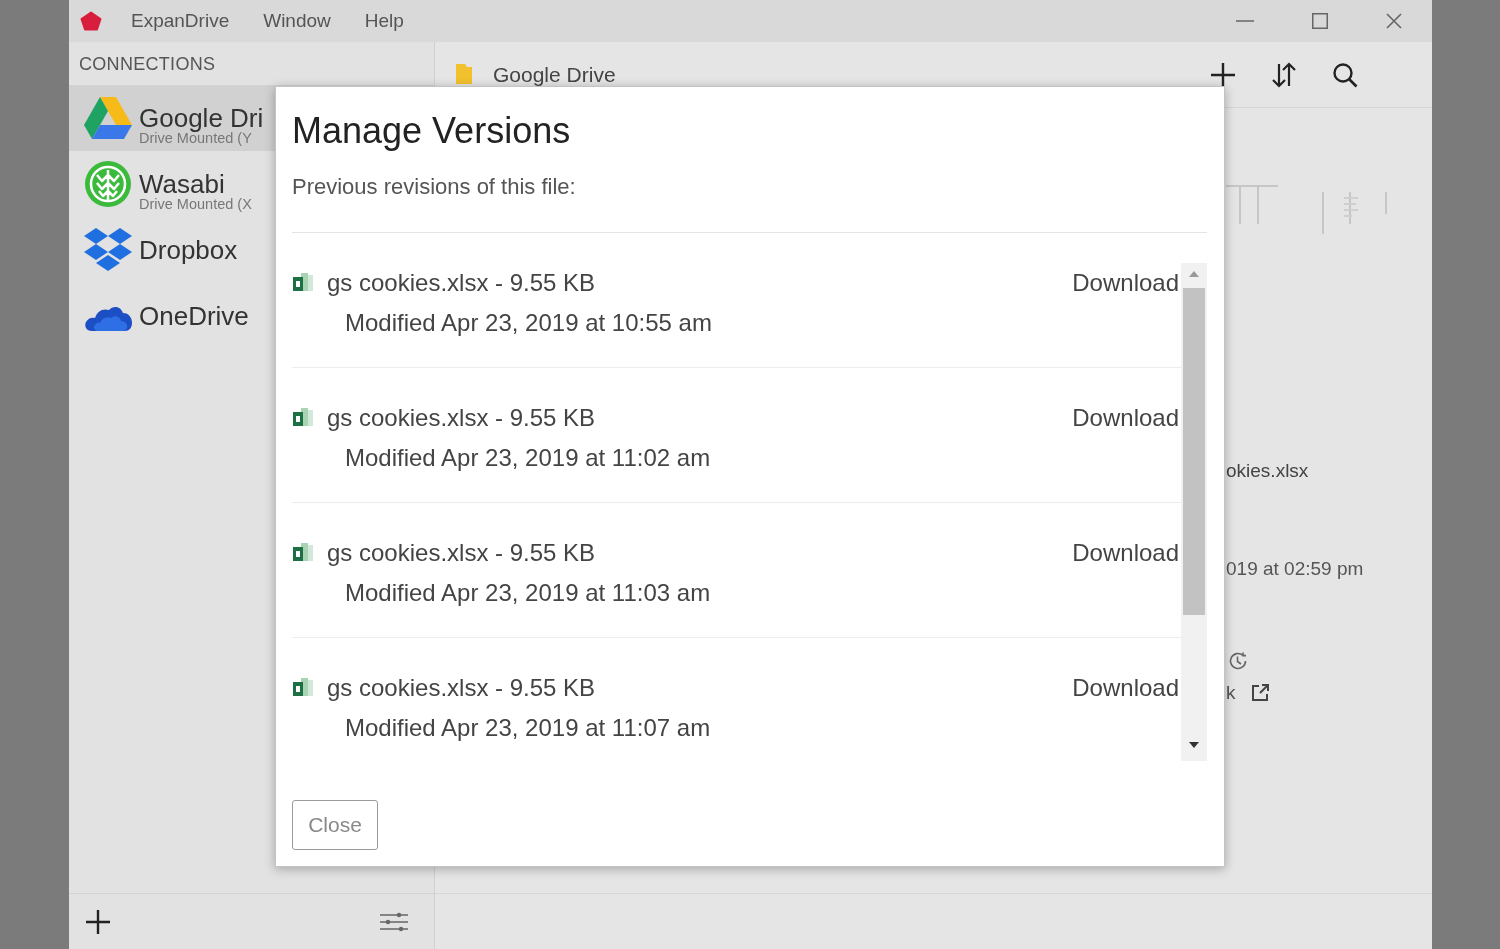 Image resolution: width=1500 pixels, height=949 pixels. What do you see at coordinates (108, 184) in the screenshot?
I see `circle-logo-icon` at bounding box center [108, 184].